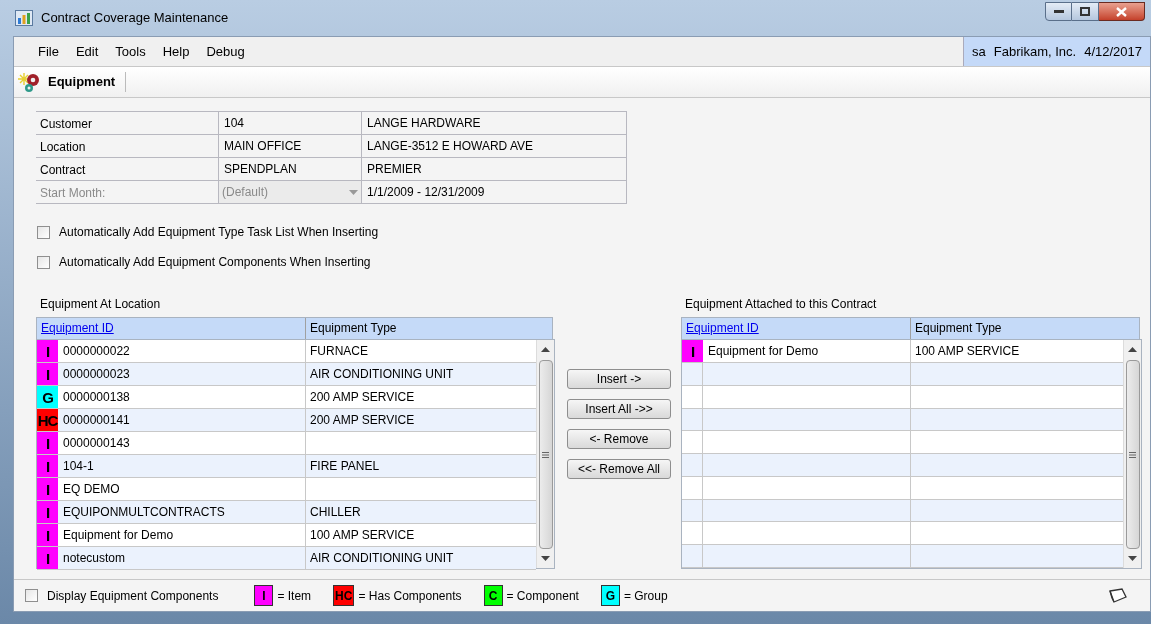  What do you see at coordinates (979, 51) in the screenshot?
I see `status-info: sa` at bounding box center [979, 51].